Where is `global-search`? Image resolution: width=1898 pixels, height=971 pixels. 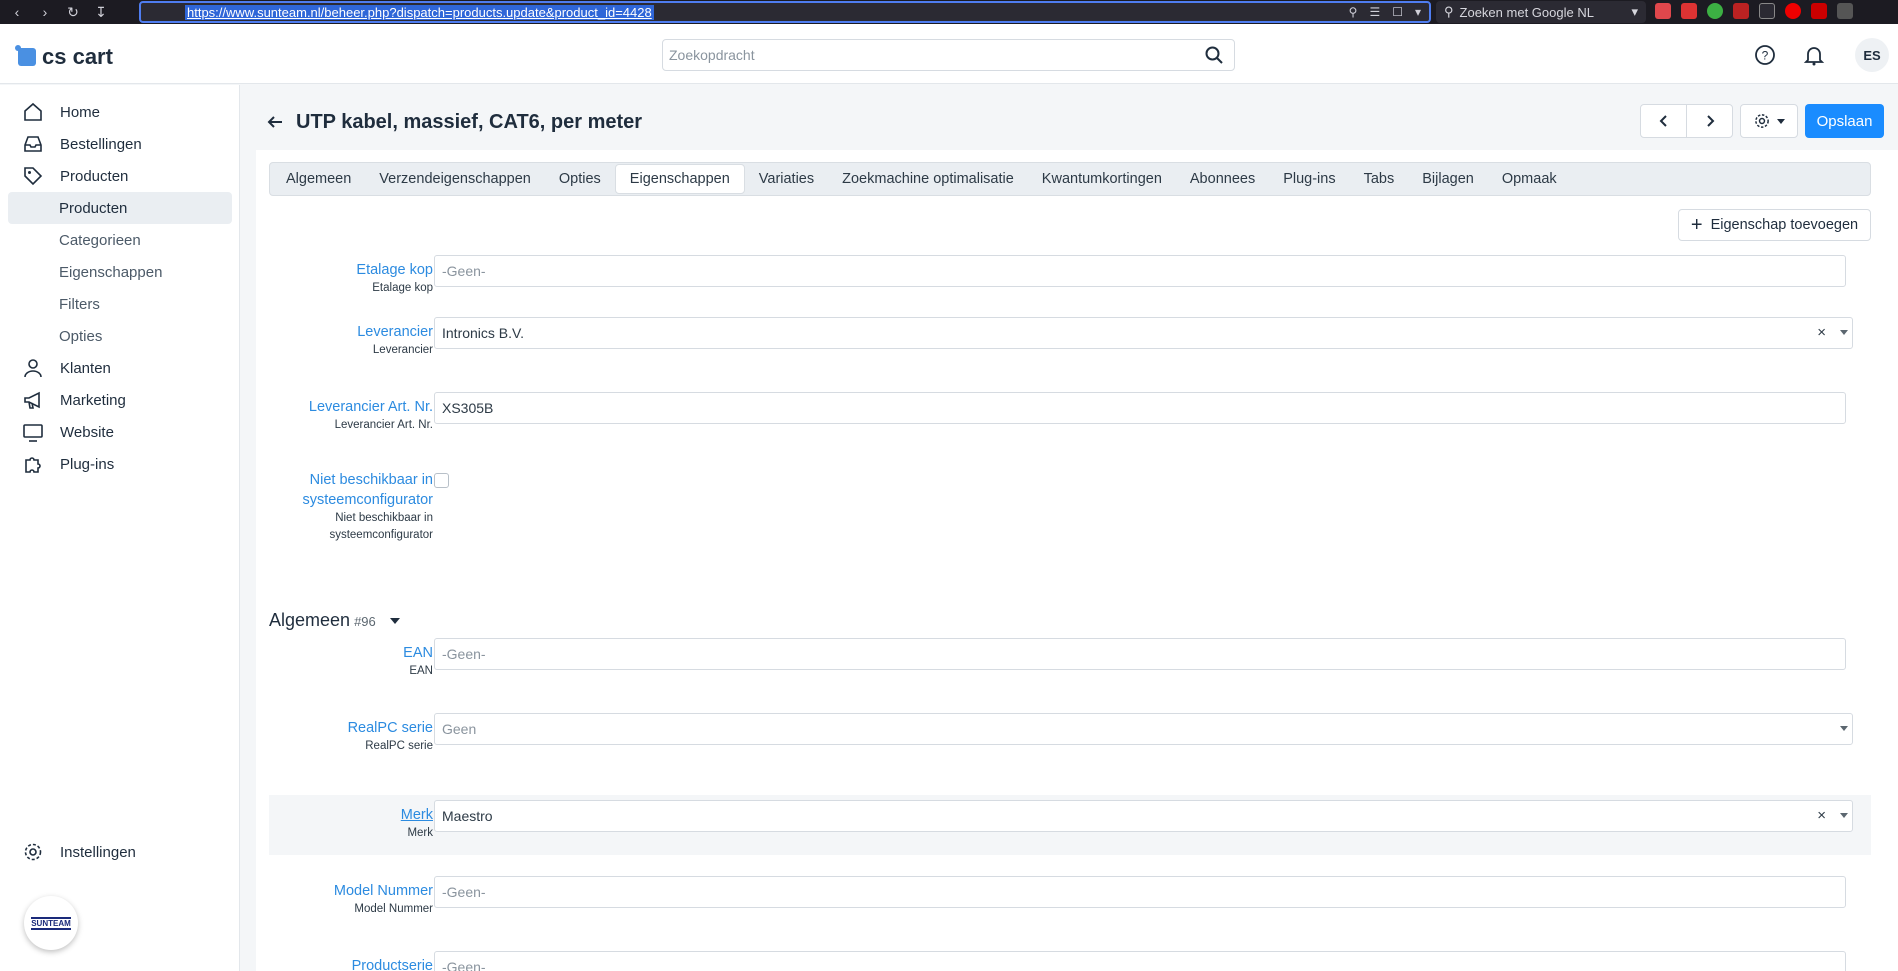
global-search is located at coordinates (948, 55).